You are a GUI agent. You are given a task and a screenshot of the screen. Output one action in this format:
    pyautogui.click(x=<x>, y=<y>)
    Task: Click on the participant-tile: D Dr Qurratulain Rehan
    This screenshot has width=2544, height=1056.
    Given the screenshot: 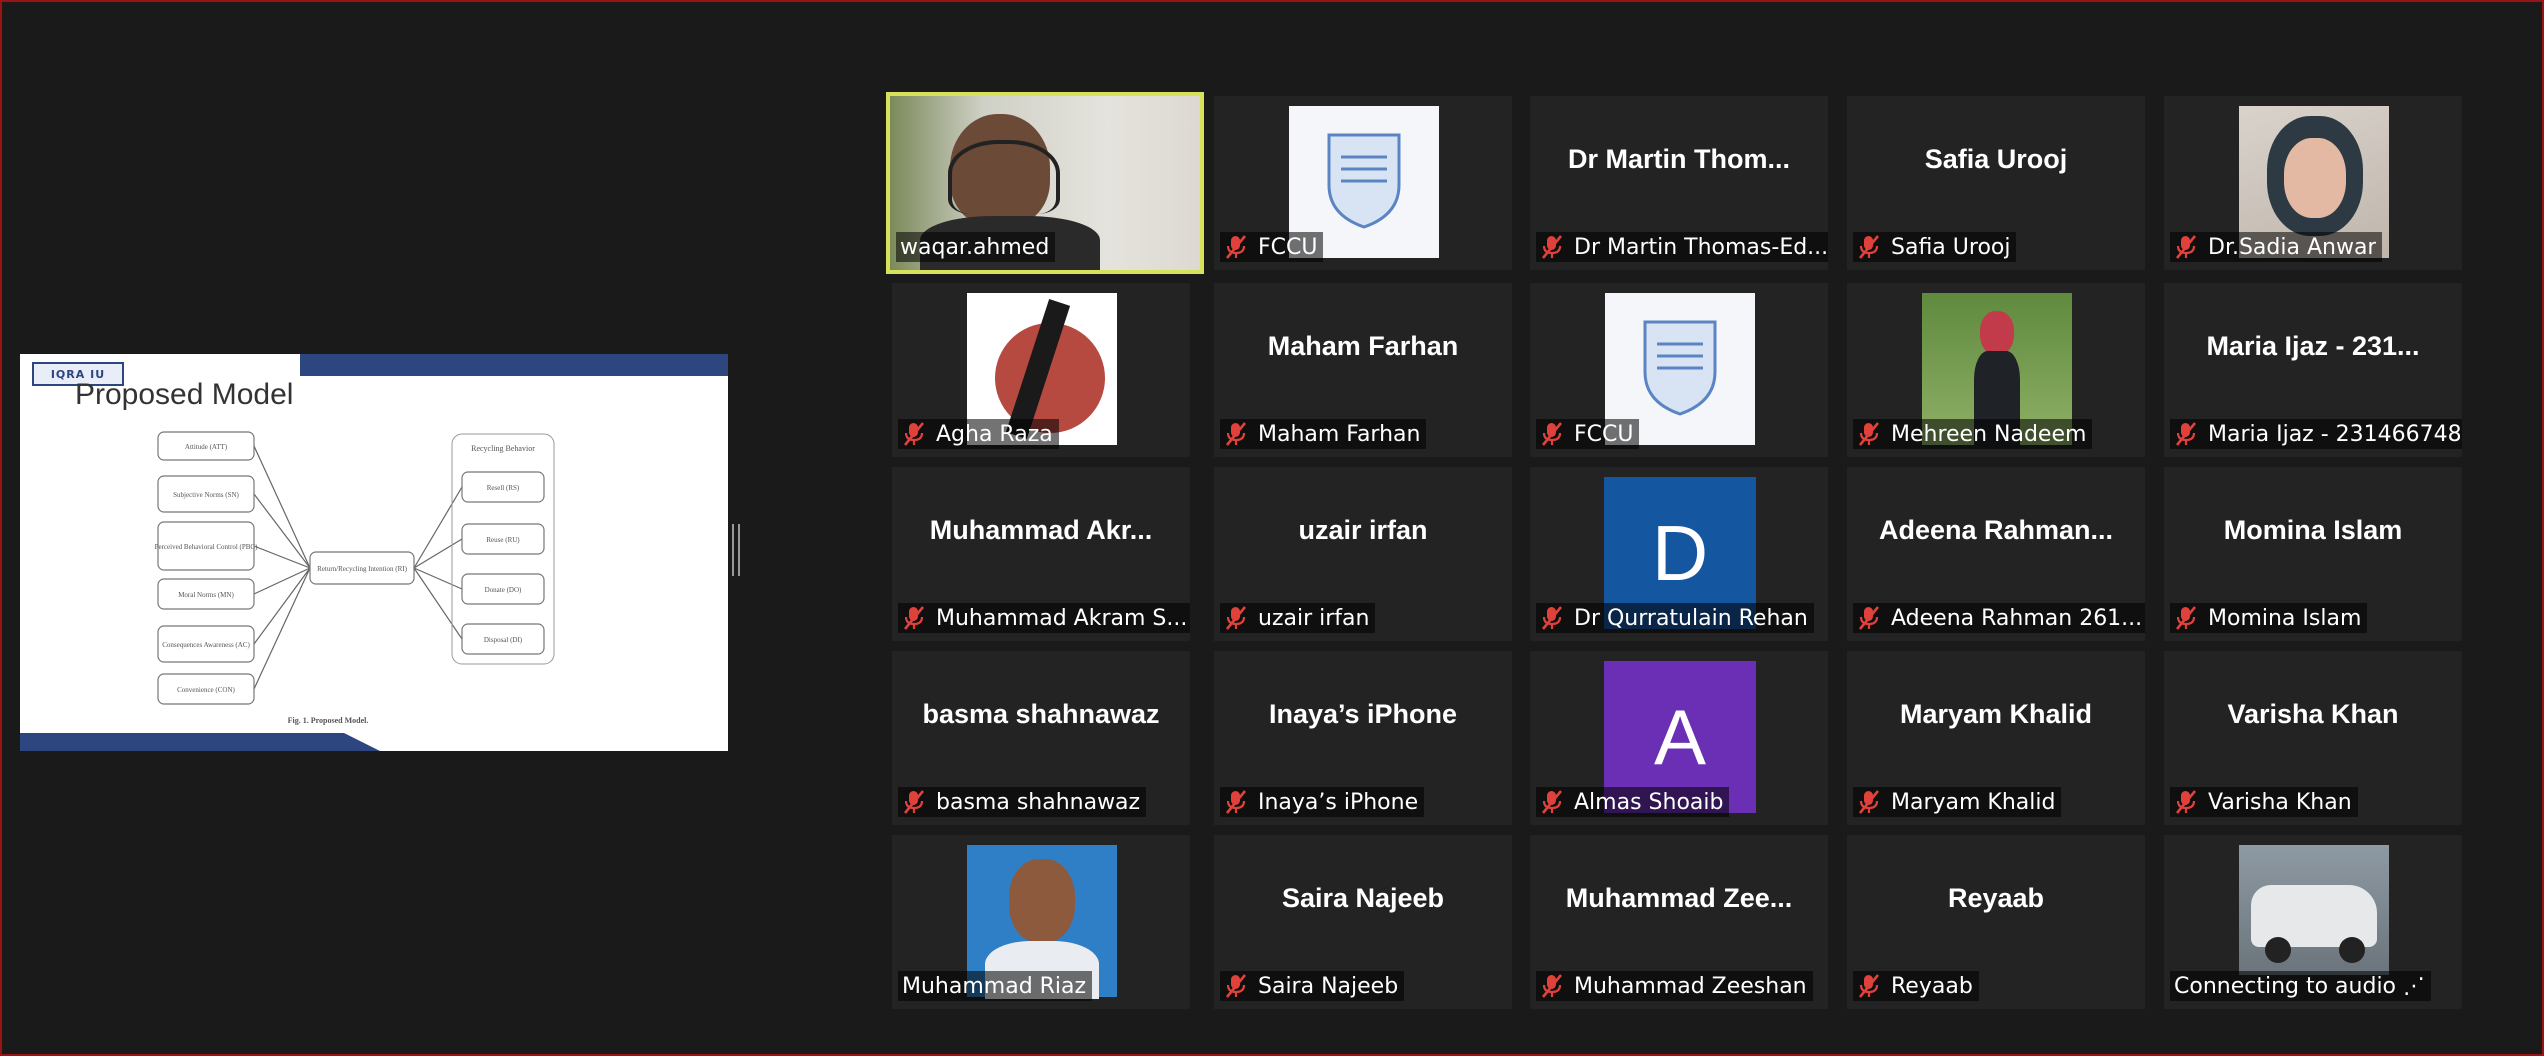 What is the action you would take?
    pyautogui.click(x=1679, y=554)
    